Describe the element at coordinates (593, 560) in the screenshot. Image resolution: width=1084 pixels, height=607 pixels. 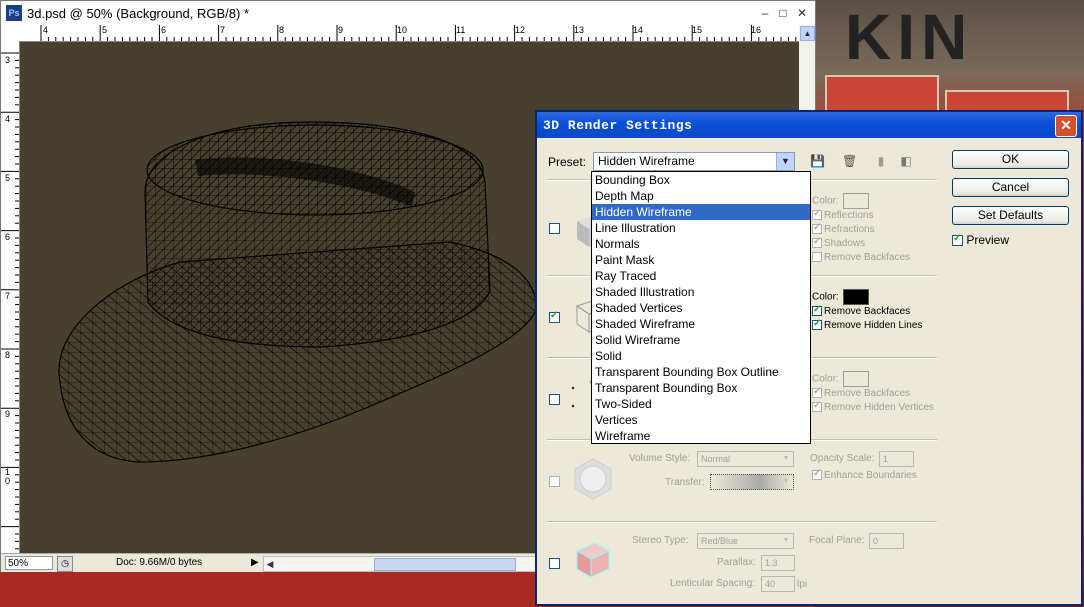
I see `stereo-cube-icon` at that location.